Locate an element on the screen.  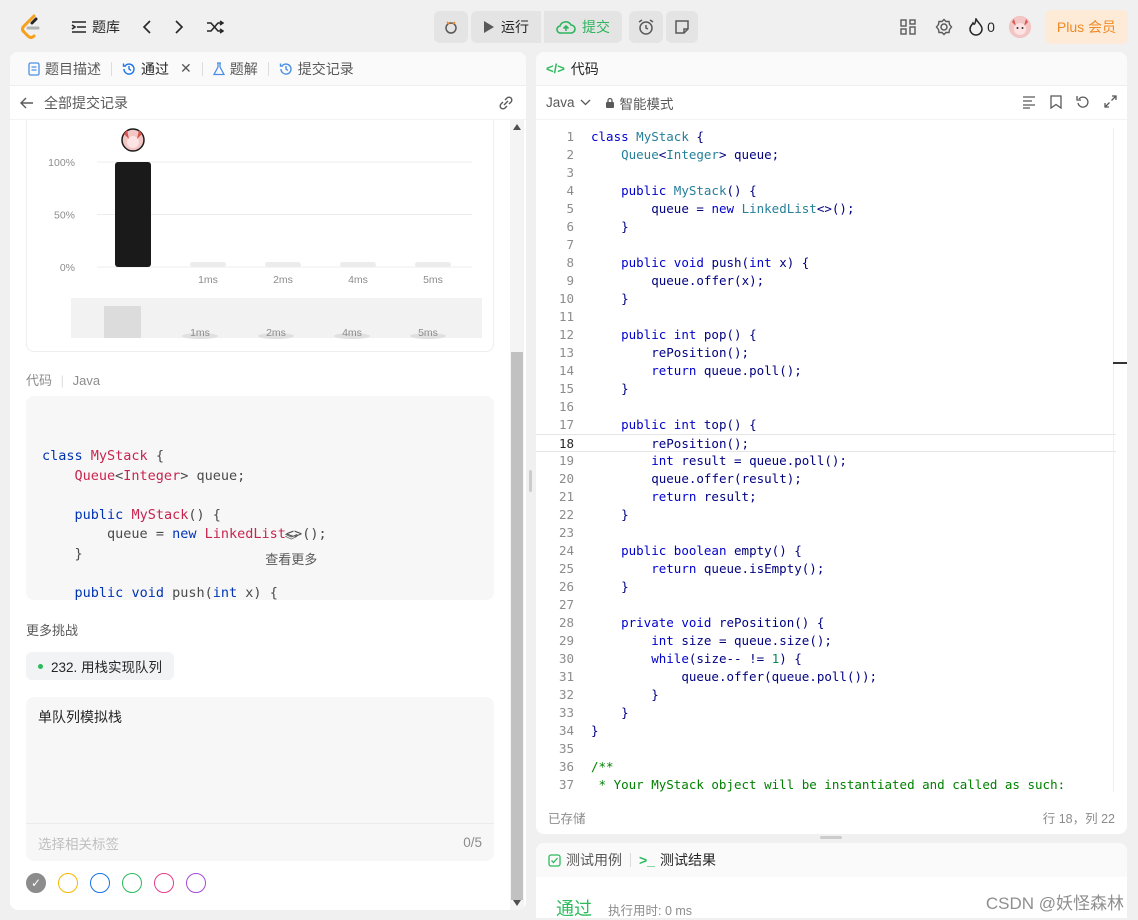
notes-button is located at coordinates (682, 27).